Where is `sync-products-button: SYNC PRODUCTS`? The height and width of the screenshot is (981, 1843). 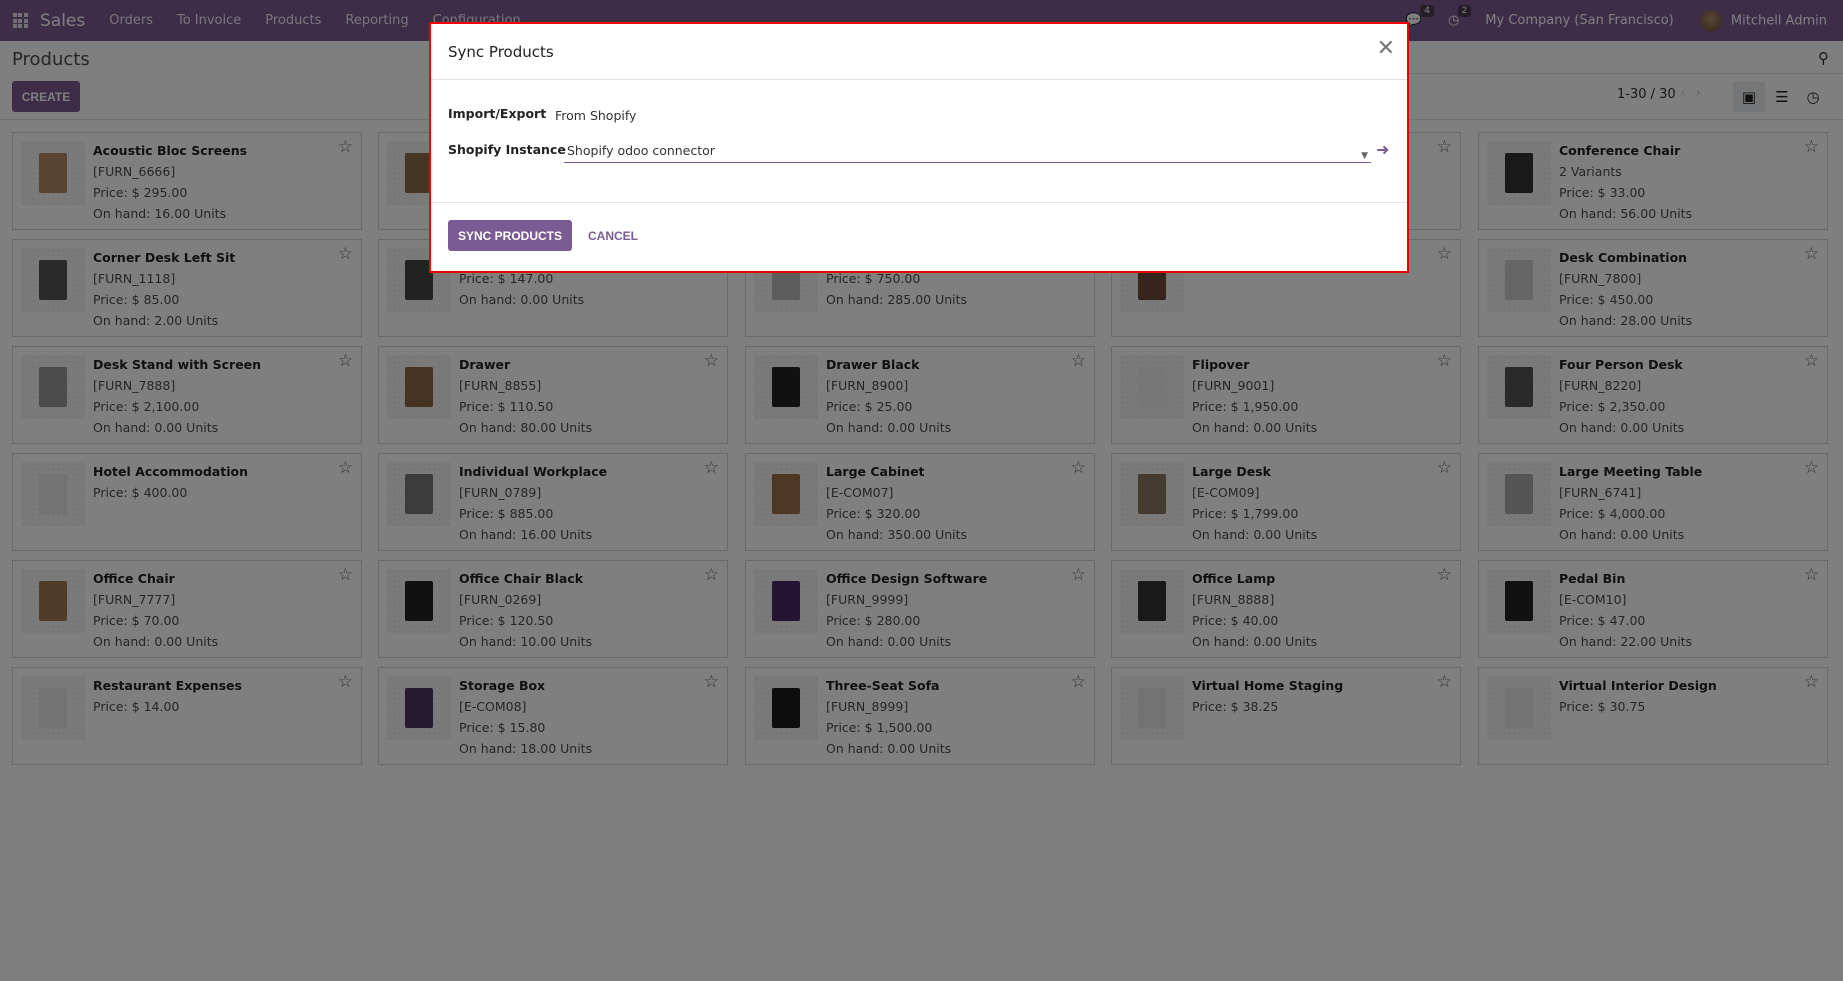
sync-products-button: SYNC PRODUCTS is located at coordinates (510, 235).